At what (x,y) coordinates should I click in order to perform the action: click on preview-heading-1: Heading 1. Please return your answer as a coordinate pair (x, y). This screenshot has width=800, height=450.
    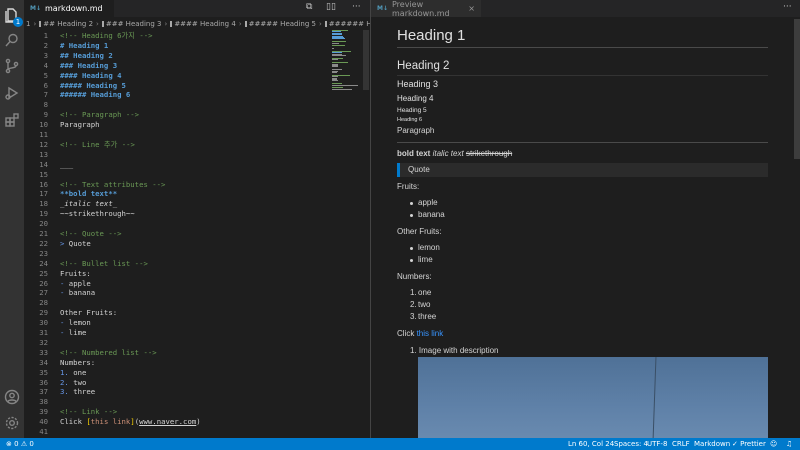
    Looking at the image, I should click on (431, 35).